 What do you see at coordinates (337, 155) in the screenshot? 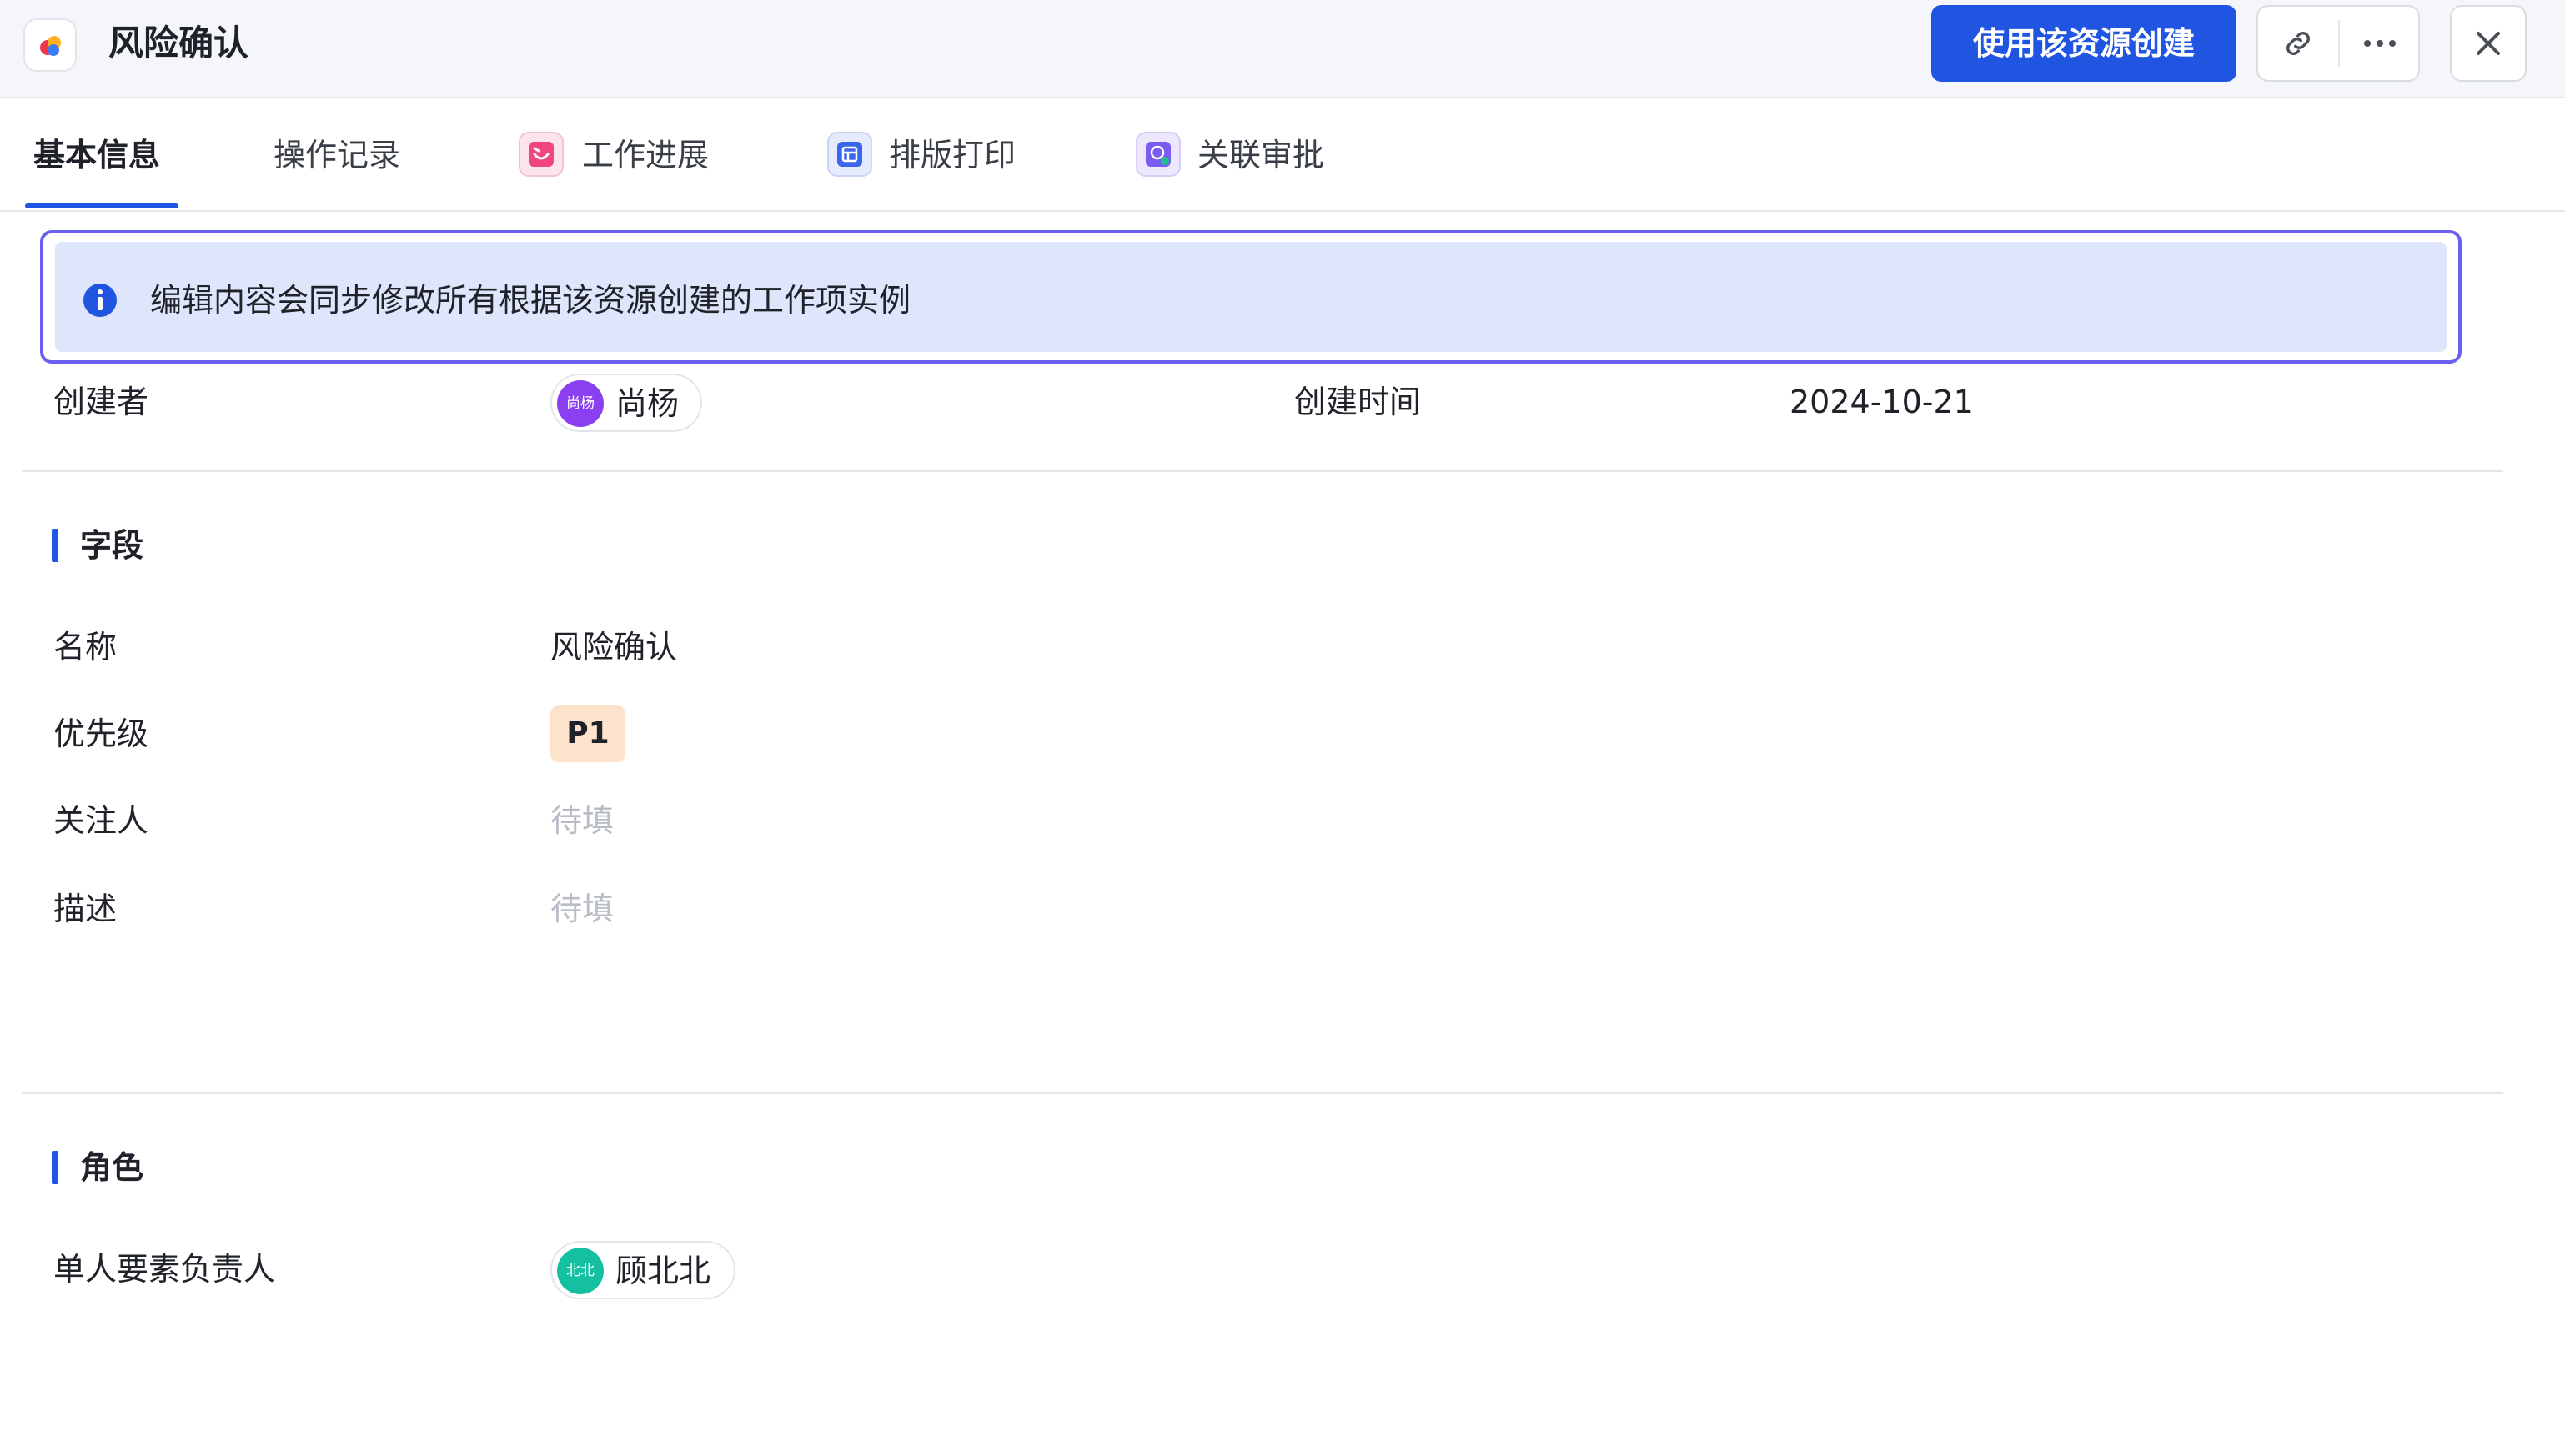
I see `tab-operation-log: 操作记录` at bounding box center [337, 155].